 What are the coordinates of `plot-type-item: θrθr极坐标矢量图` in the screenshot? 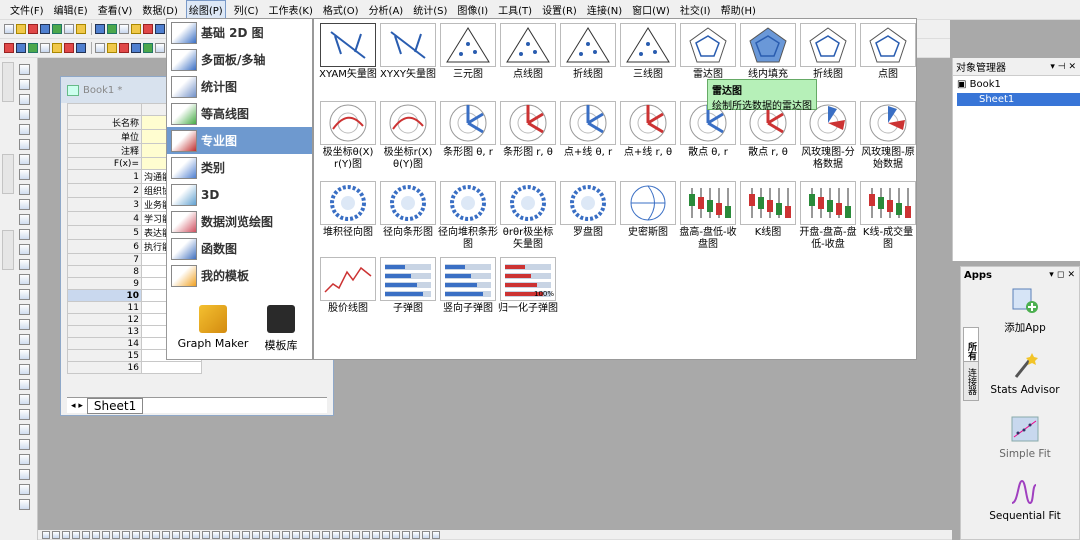 It's located at (528, 216).